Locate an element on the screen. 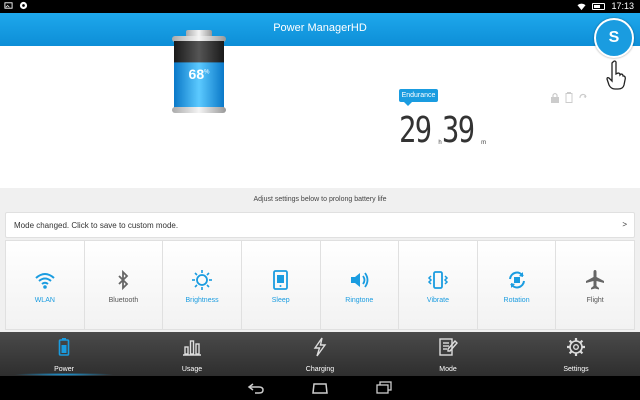 The height and width of the screenshot is (400, 640). image-icon is located at coordinates (8, 5).